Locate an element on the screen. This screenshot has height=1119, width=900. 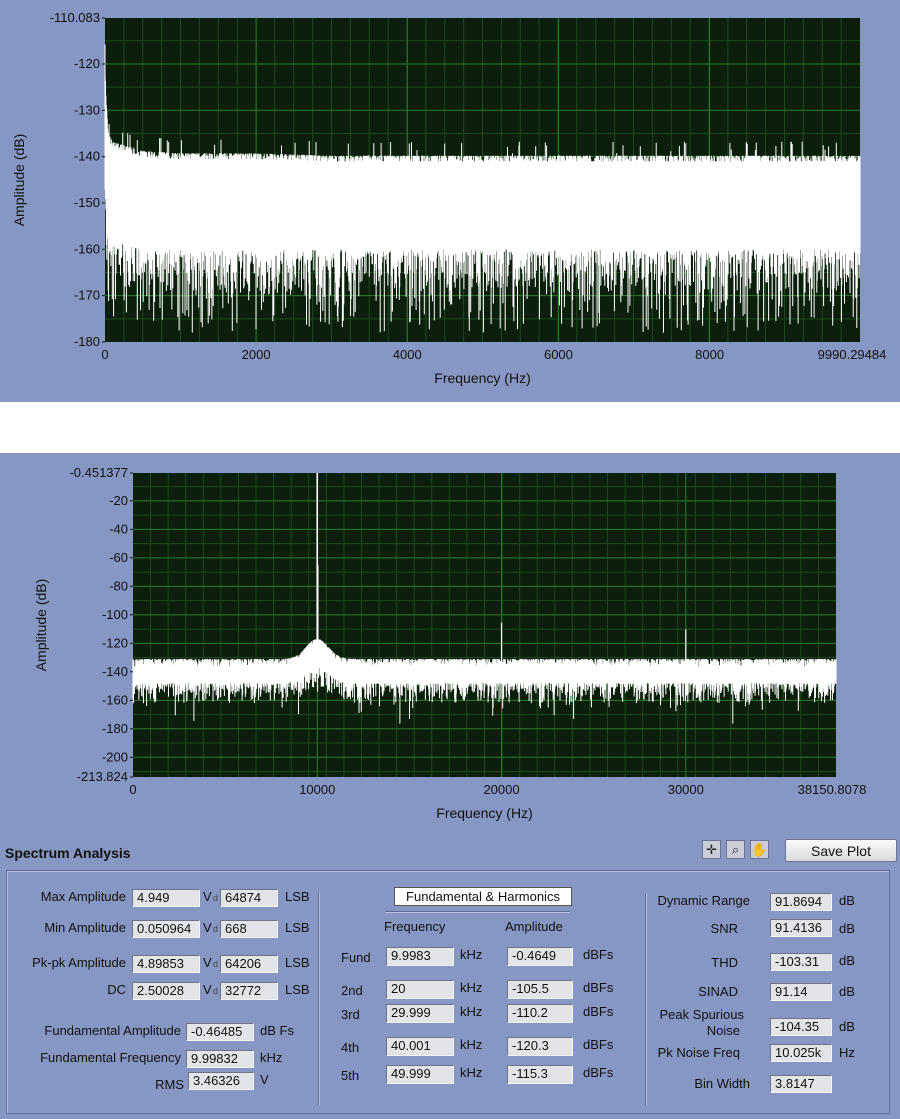
y-tick-label: -110.083 is located at coordinates (75, 17).